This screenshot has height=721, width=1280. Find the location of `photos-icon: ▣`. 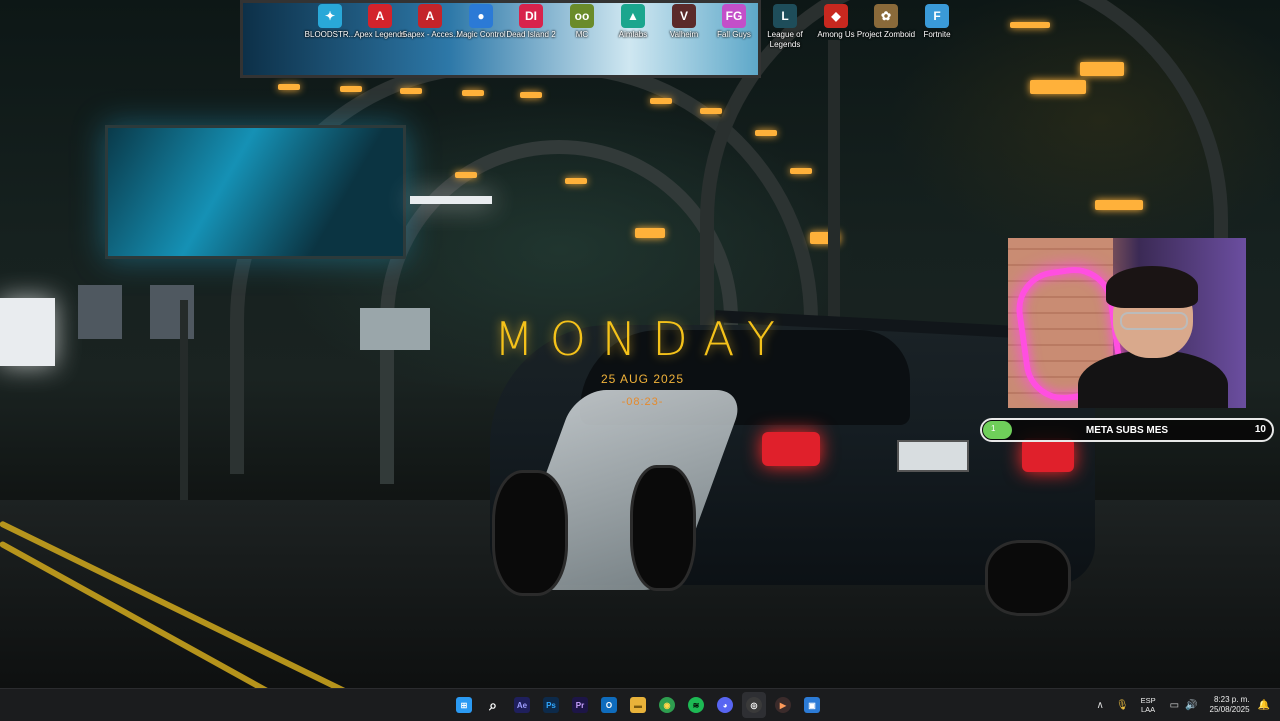

photos-icon: ▣ is located at coordinates (812, 705).